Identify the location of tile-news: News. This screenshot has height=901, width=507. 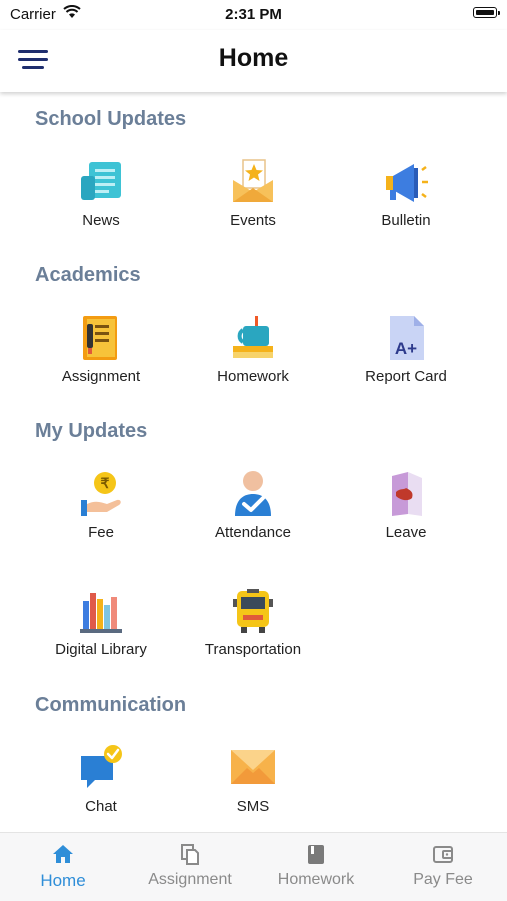
(101, 203).